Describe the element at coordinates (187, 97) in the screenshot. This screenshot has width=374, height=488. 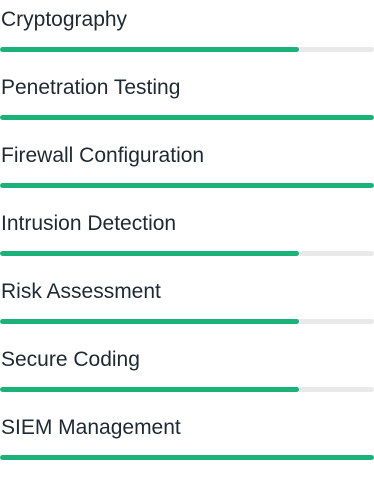
I see `skill-item-penetration-testing: Penetration Testing` at that location.